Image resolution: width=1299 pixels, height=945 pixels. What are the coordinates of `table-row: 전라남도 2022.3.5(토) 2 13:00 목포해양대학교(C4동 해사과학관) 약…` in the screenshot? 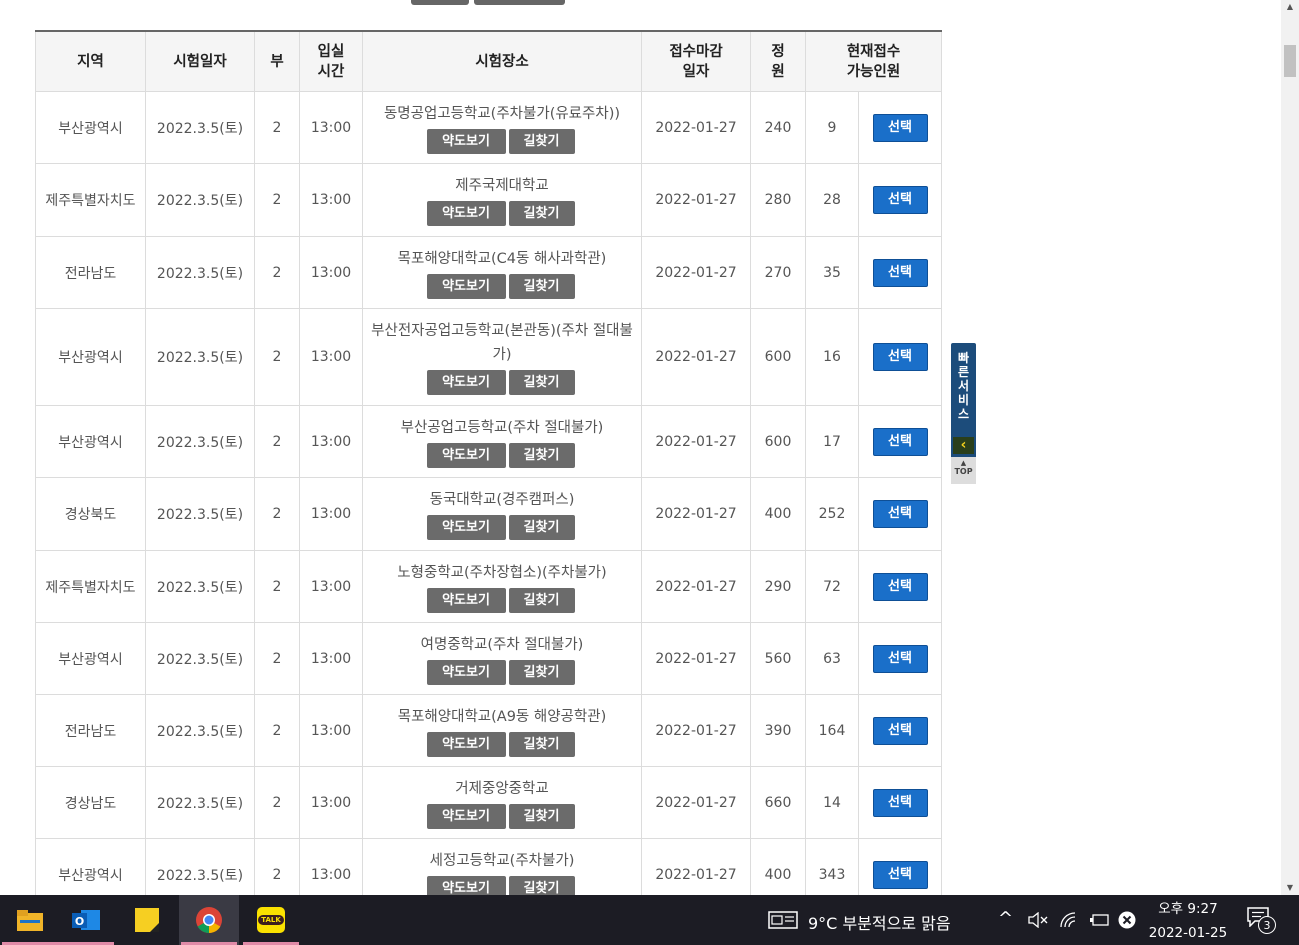 It's located at (488, 272).